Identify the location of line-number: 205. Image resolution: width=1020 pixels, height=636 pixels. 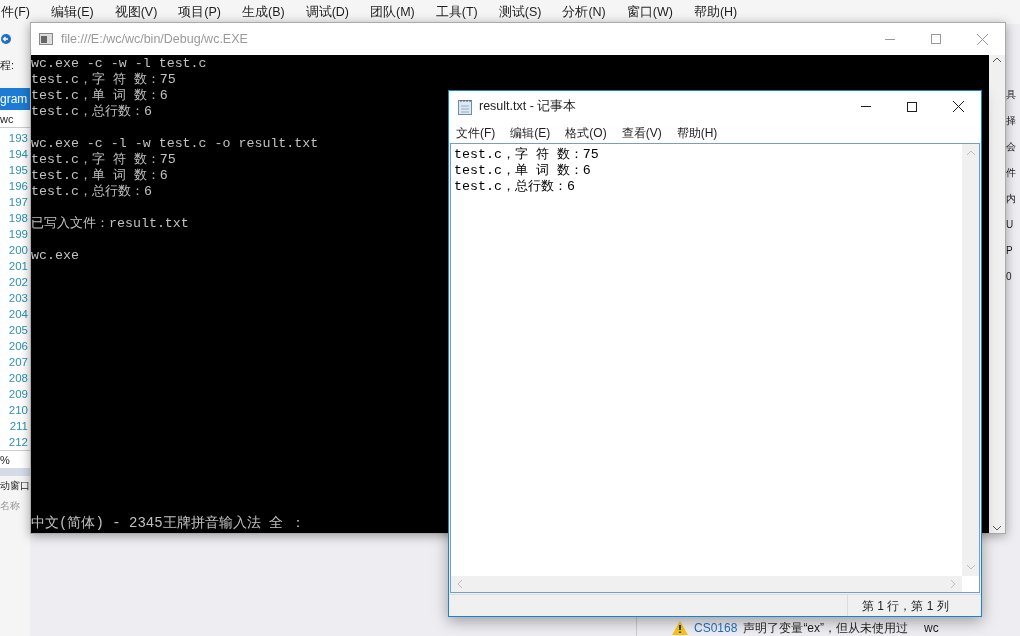
(17, 330).